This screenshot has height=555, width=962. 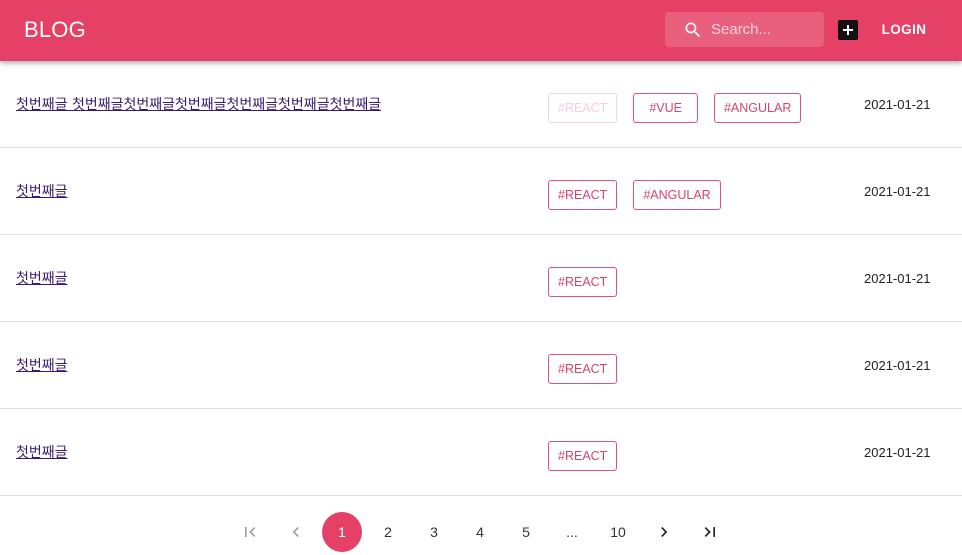 What do you see at coordinates (526, 532) in the screenshot?
I see `page-button-5: 5` at bounding box center [526, 532].